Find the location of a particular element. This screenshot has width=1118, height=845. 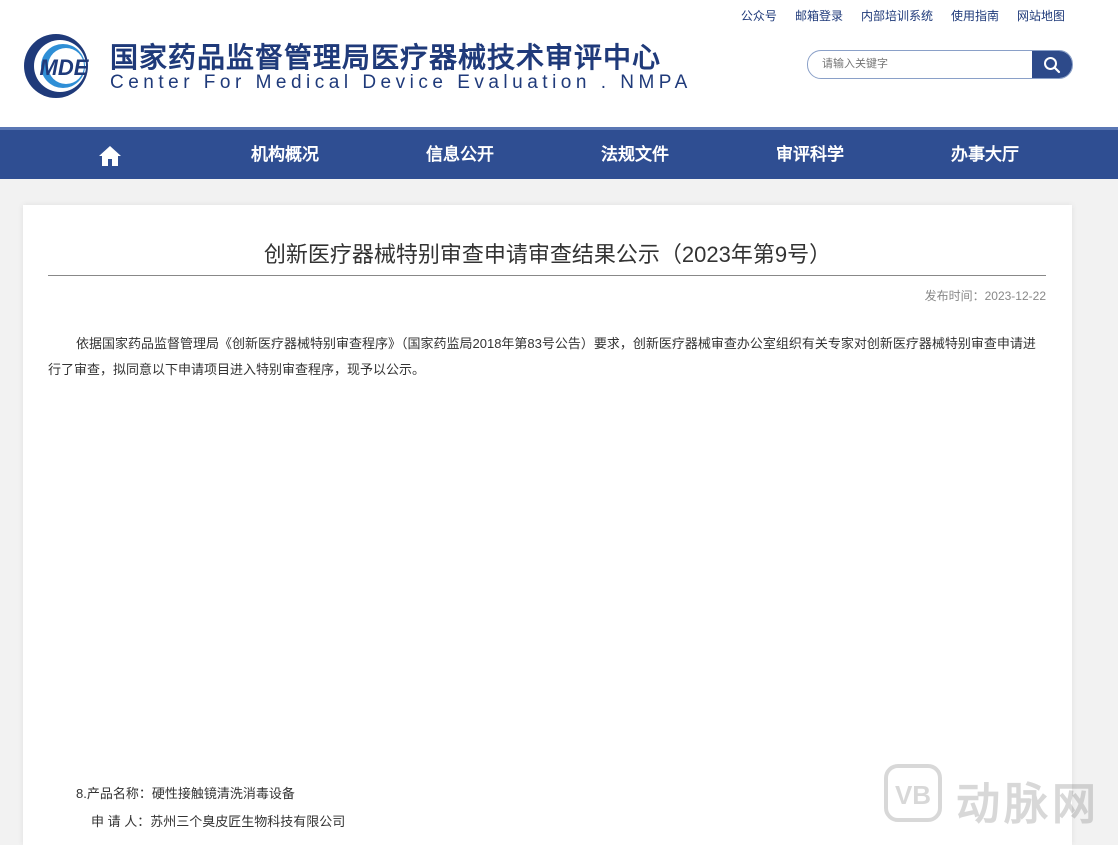

search-button is located at coordinates (1052, 64).